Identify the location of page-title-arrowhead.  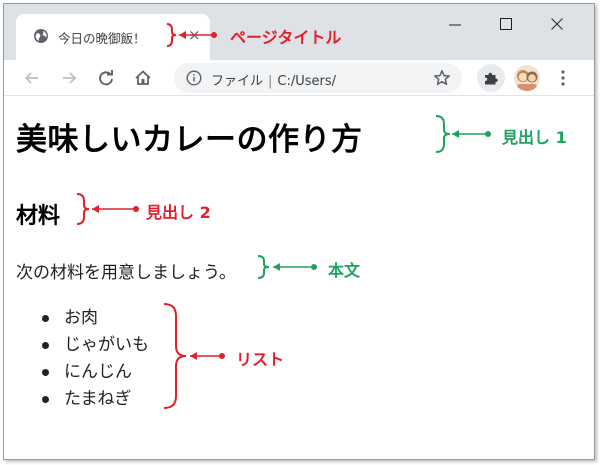
(182, 35).